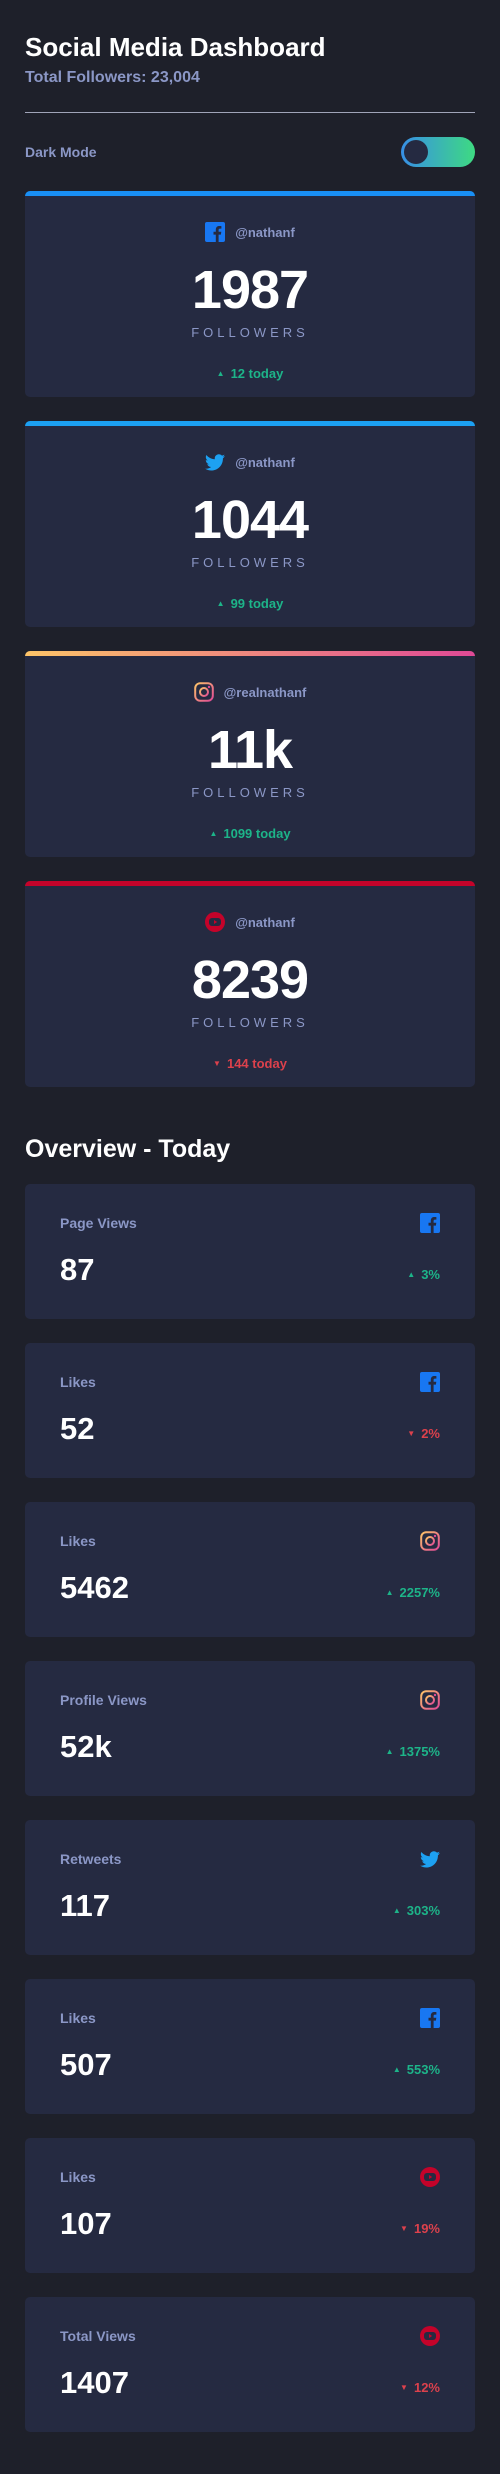  Describe the element at coordinates (94, 2382) in the screenshot. I see `metric-value: 1407` at that location.